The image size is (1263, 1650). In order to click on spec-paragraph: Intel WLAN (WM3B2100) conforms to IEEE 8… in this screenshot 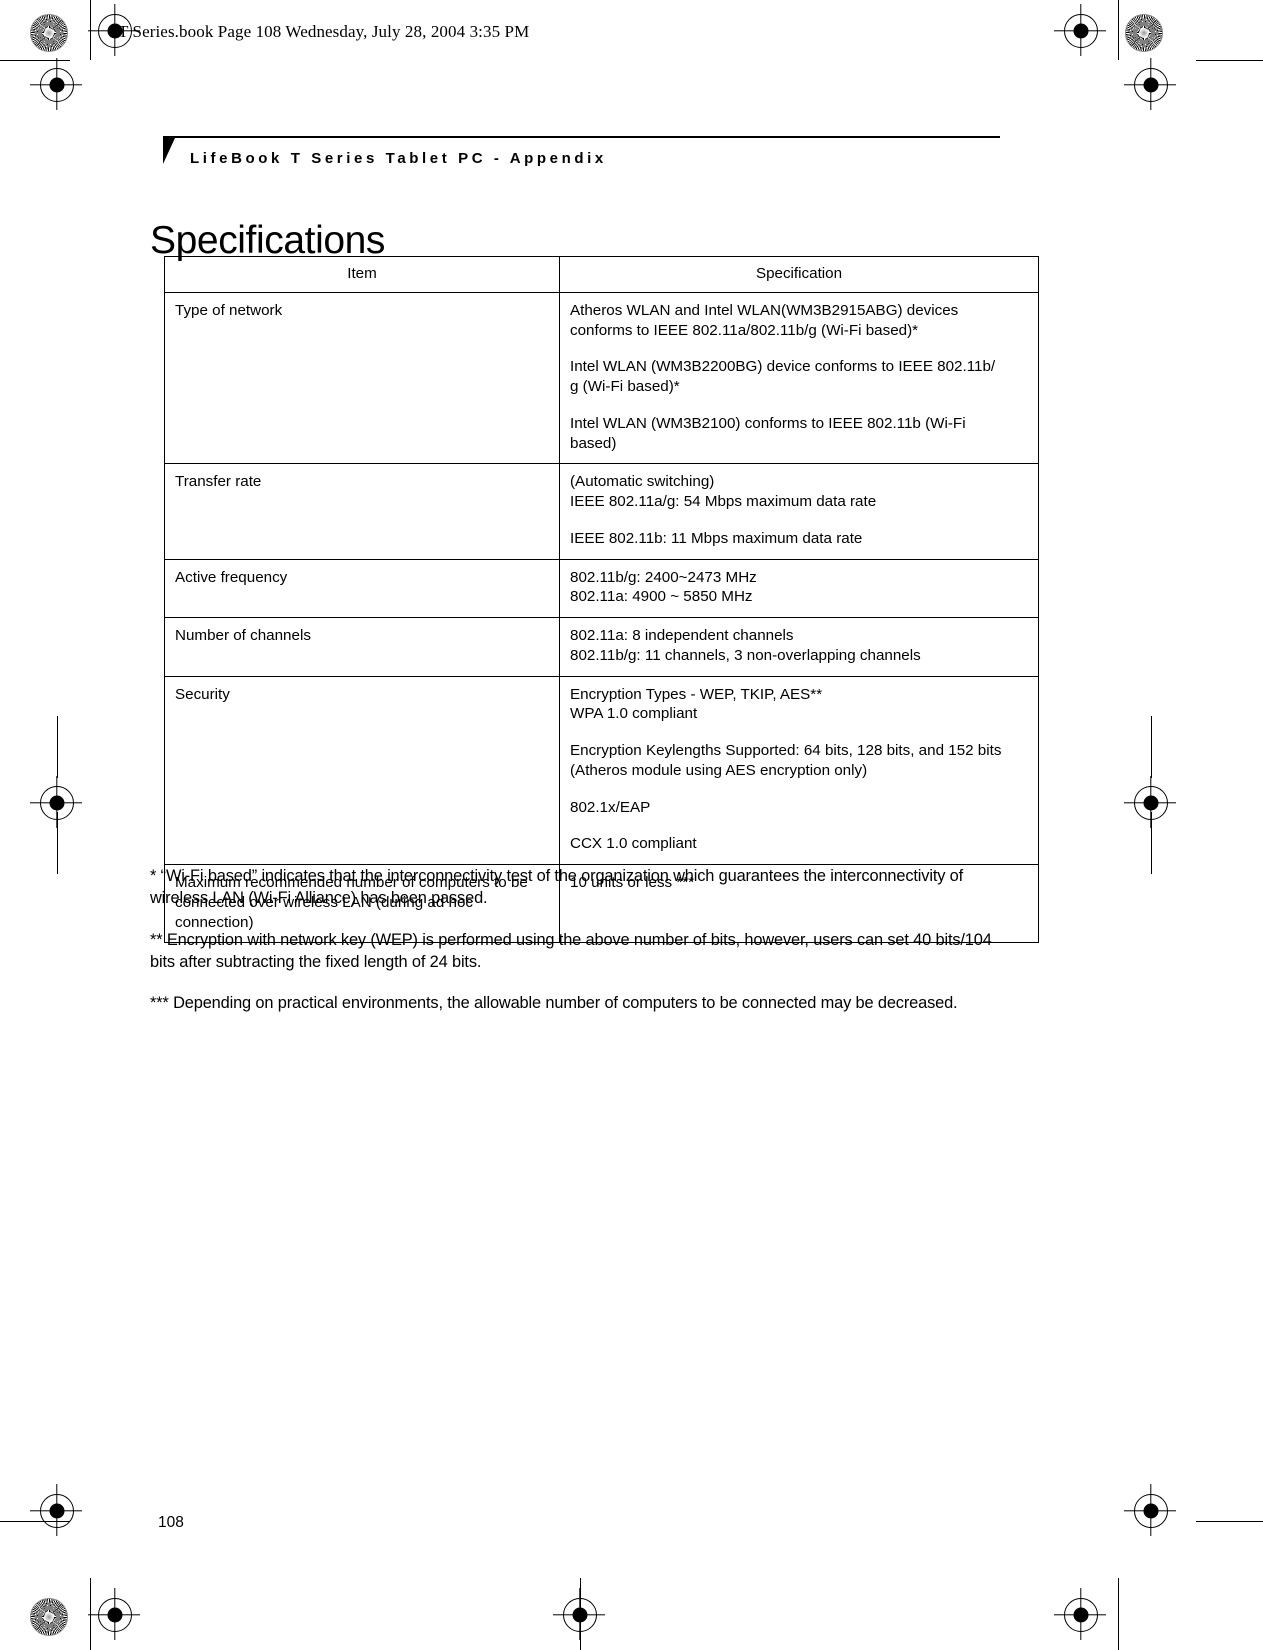, I will do `click(799, 434)`.